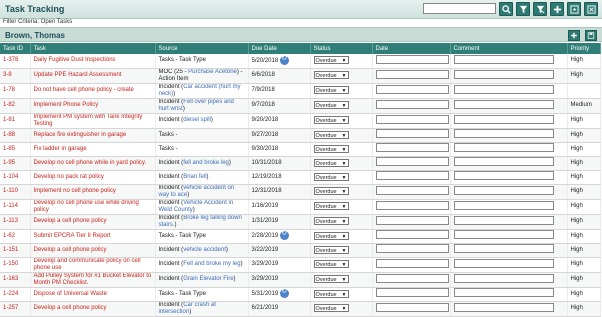 The width and height of the screenshot is (602, 317). Describe the element at coordinates (574, 35) in the screenshot. I see `section-add-button` at that location.